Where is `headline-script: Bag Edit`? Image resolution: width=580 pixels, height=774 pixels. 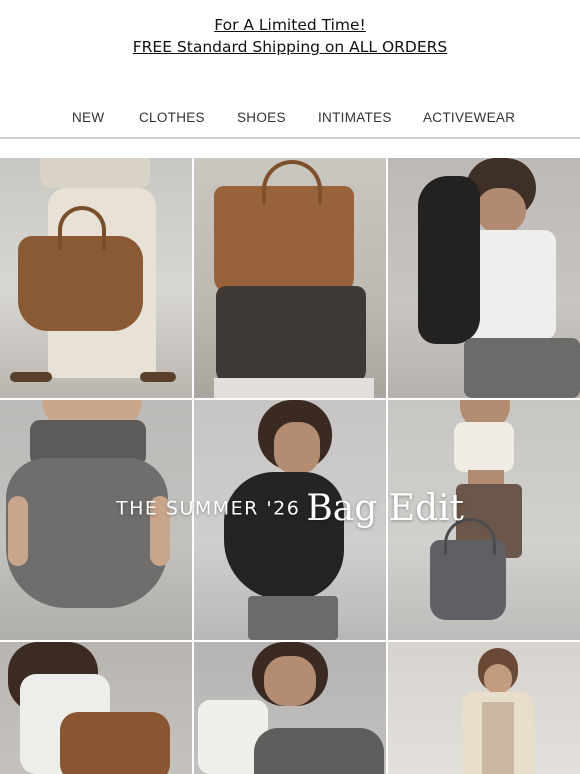 headline-script: Bag Edit is located at coordinates (385, 508).